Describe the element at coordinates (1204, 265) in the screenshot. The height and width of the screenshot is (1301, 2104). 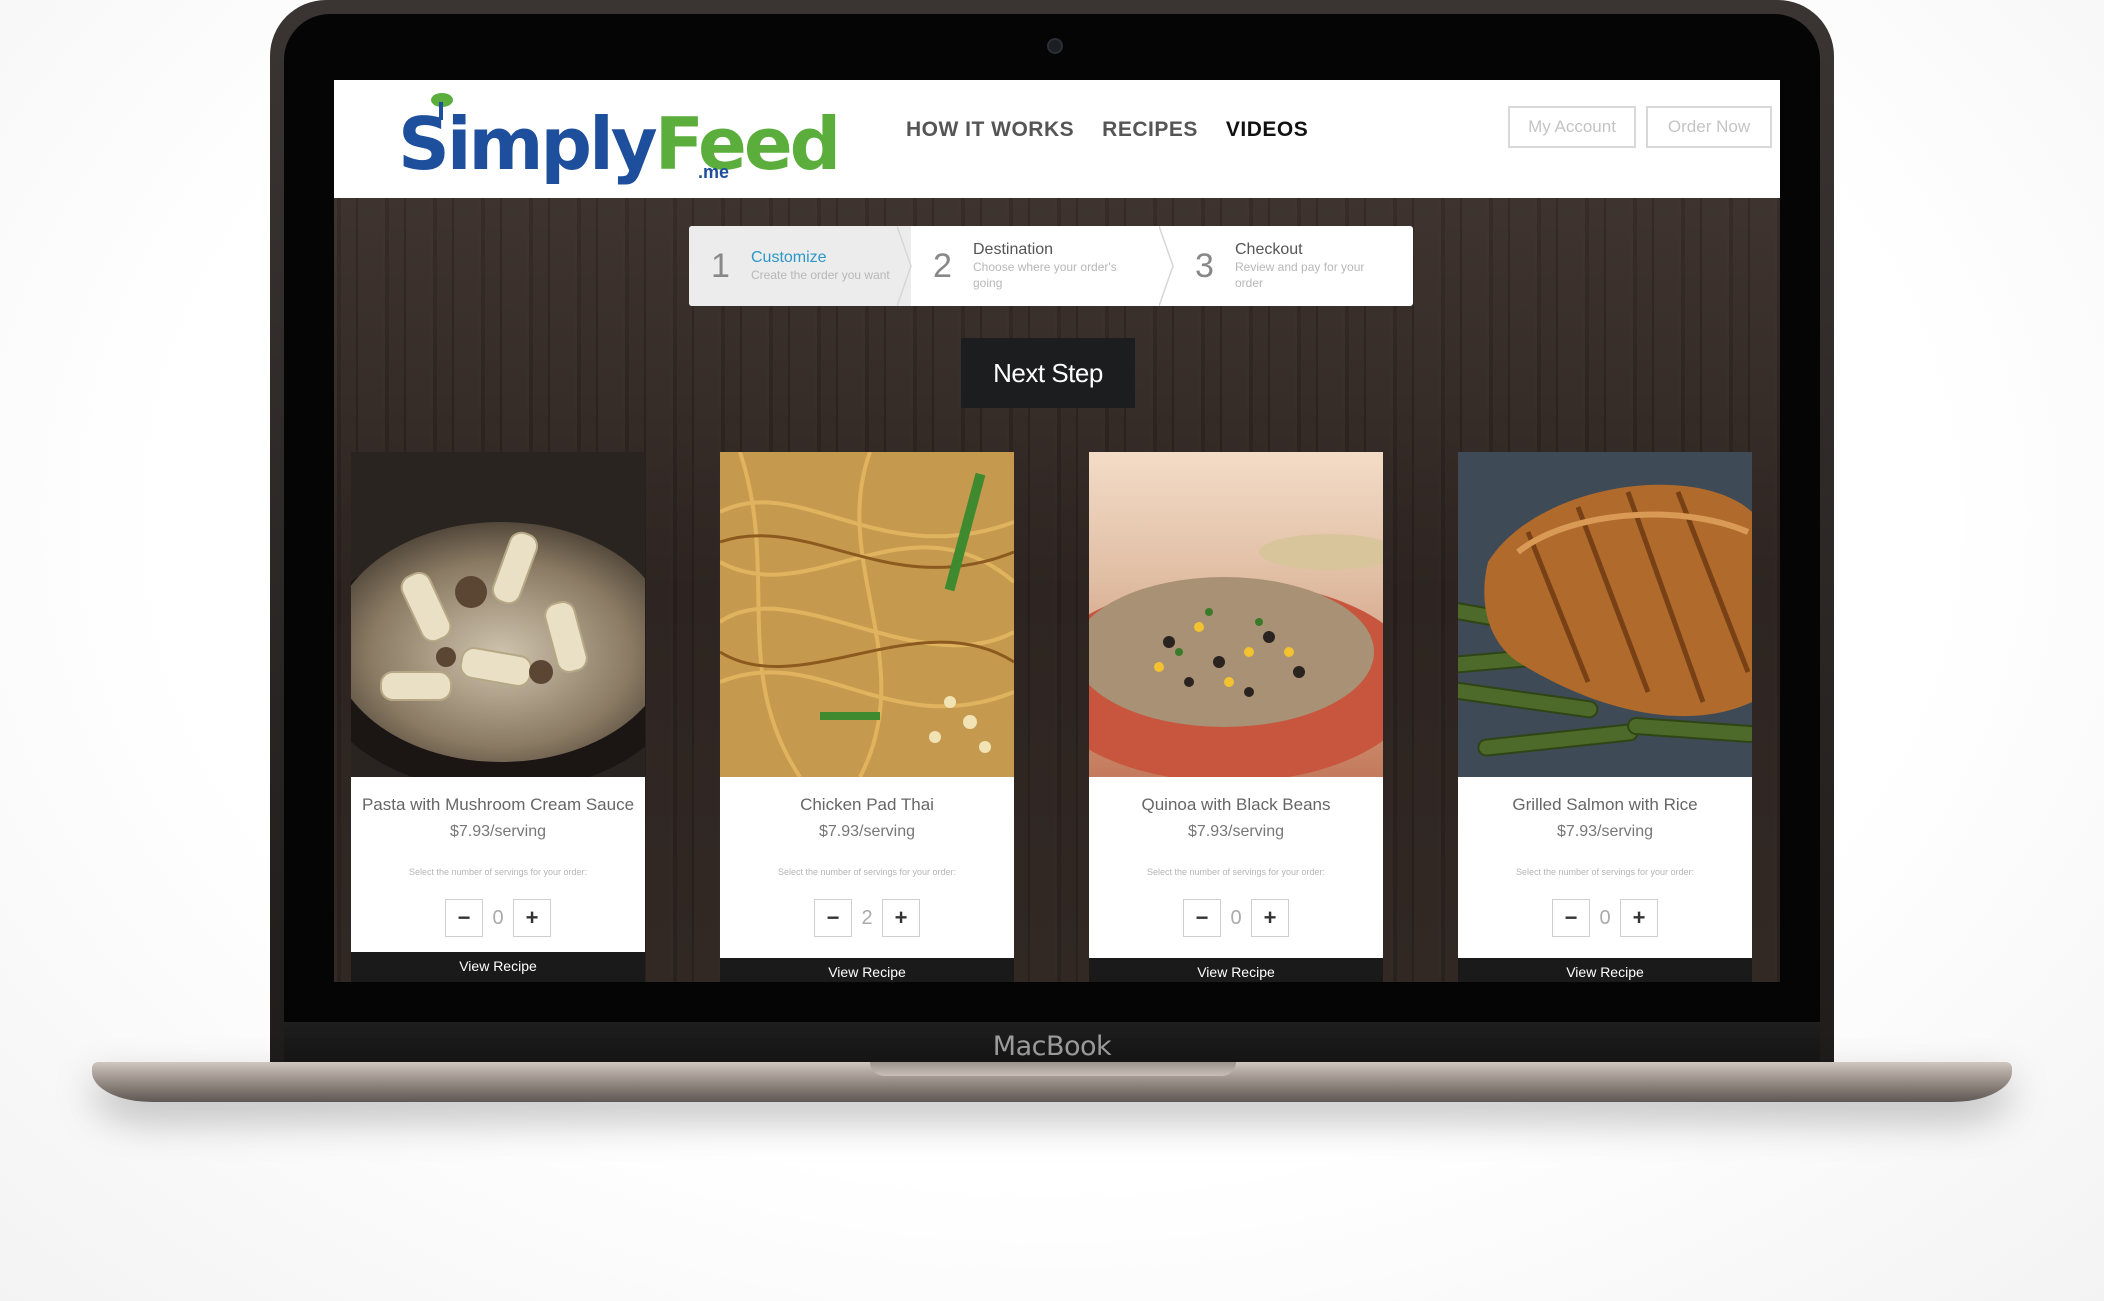
I see `step-number: 3` at that location.